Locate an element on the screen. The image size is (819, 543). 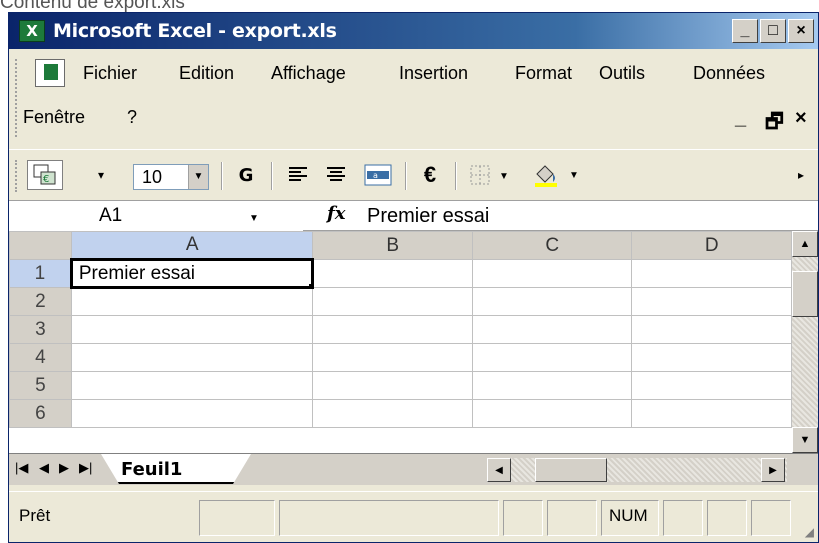
toolbar-options-icon: ▾ is located at coordinates (101, 175).